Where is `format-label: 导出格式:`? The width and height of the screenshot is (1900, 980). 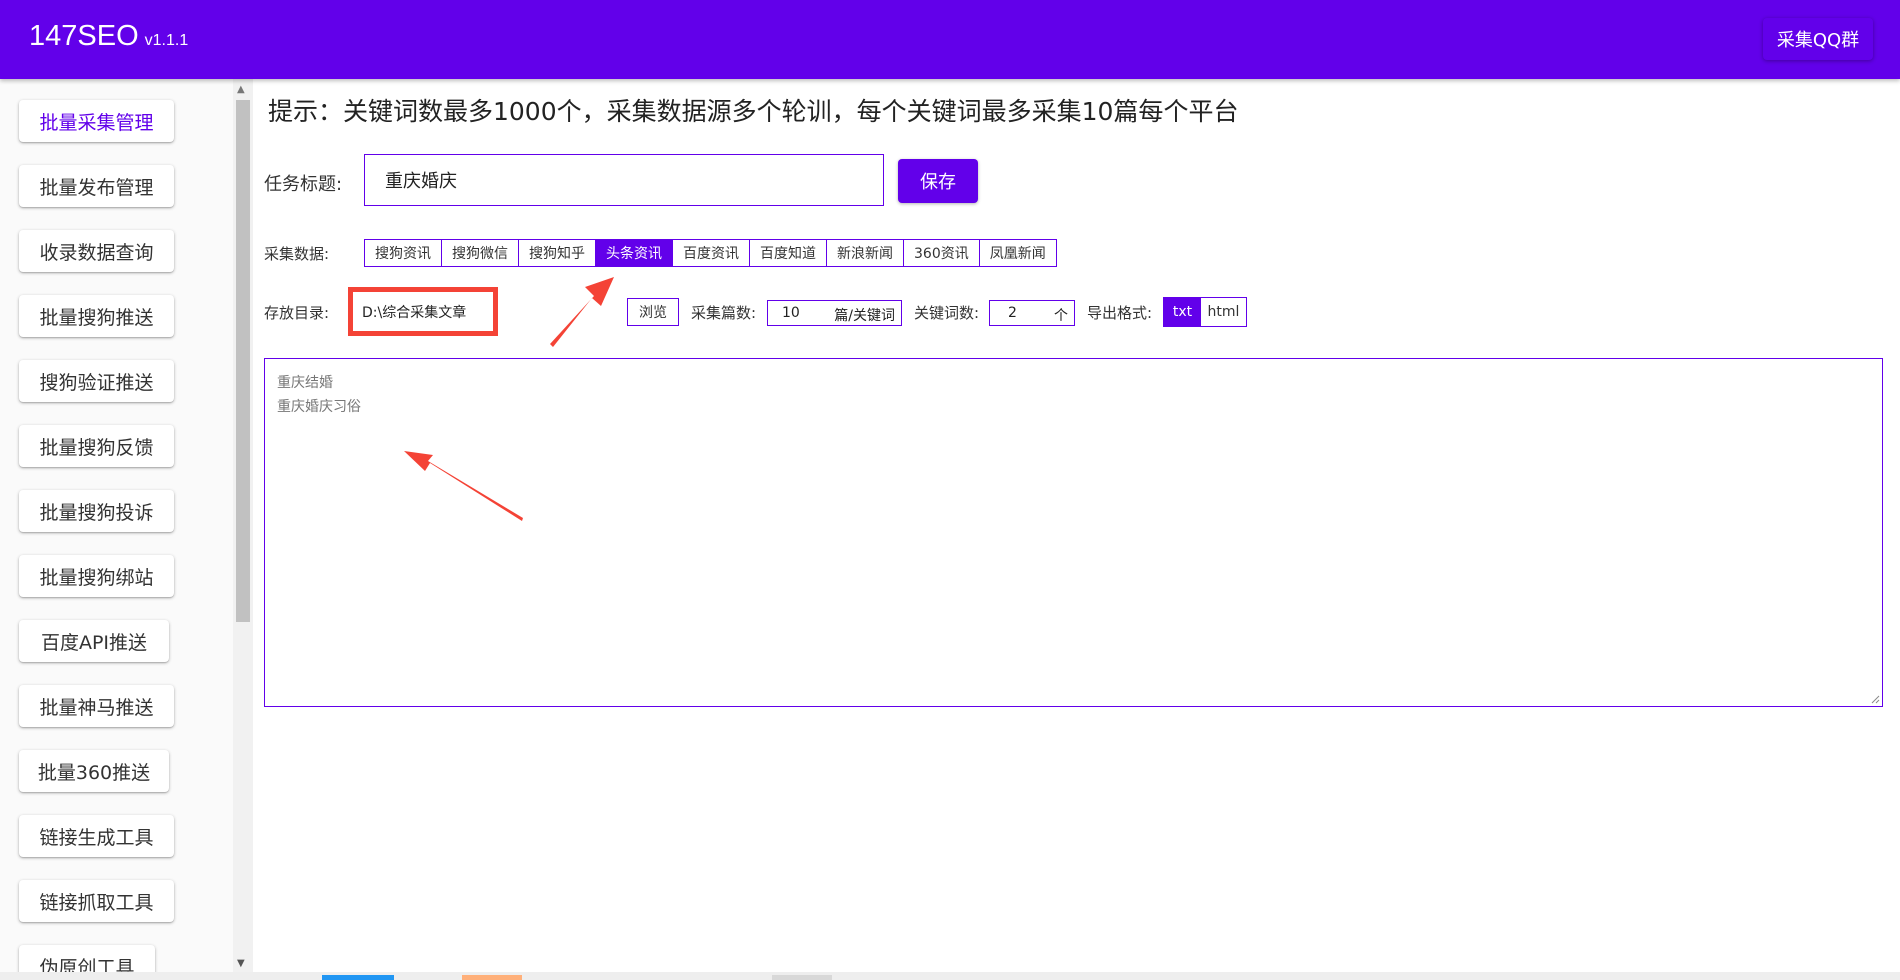 format-label: 导出格式: is located at coordinates (1120, 313).